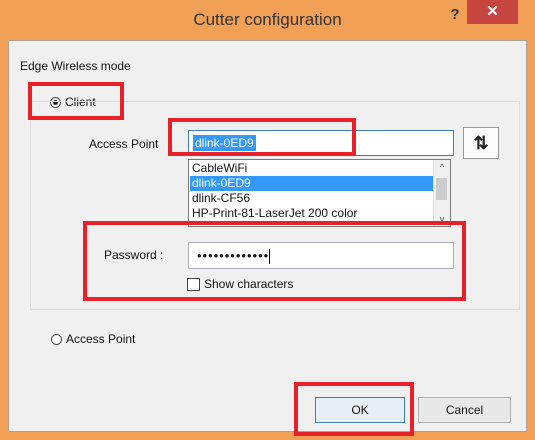 Image resolution: width=535 pixels, height=440 pixels. What do you see at coordinates (321, 255) in the screenshot?
I see `password-input: •••••••••••••` at bounding box center [321, 255].